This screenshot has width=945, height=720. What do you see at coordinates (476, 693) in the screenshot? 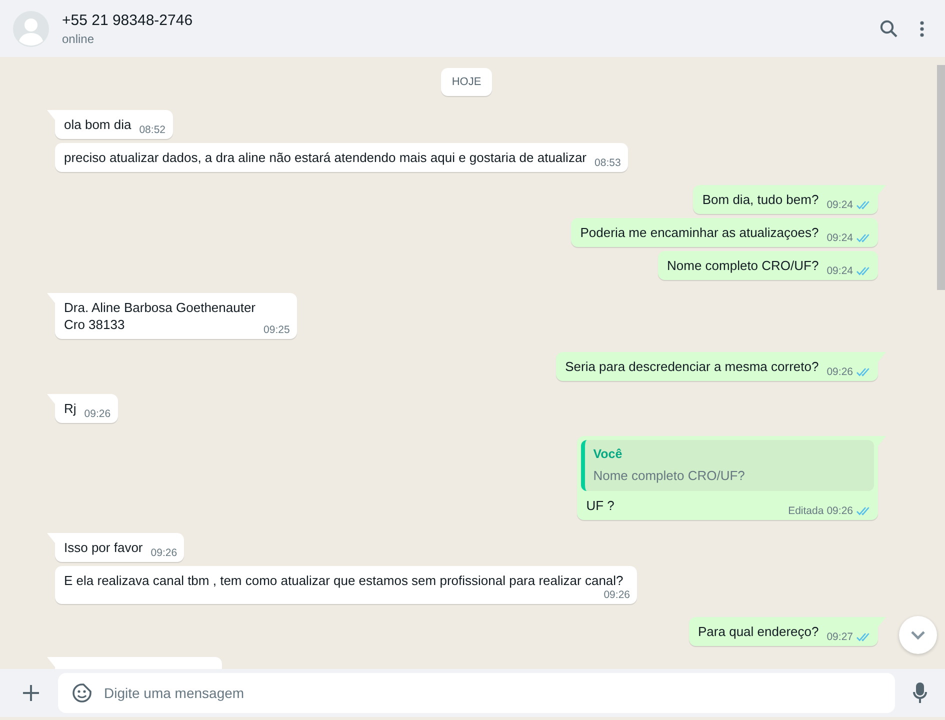
I see `message-input: Digite uma mensagem` at bounding box center [476, 693].